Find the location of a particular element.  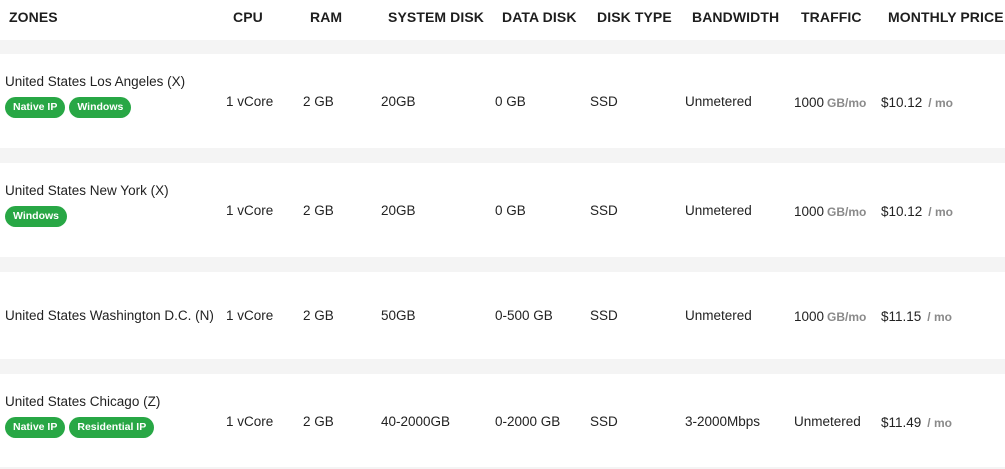

price-value: $11.15 / mo is located at coordinates (916, 316).